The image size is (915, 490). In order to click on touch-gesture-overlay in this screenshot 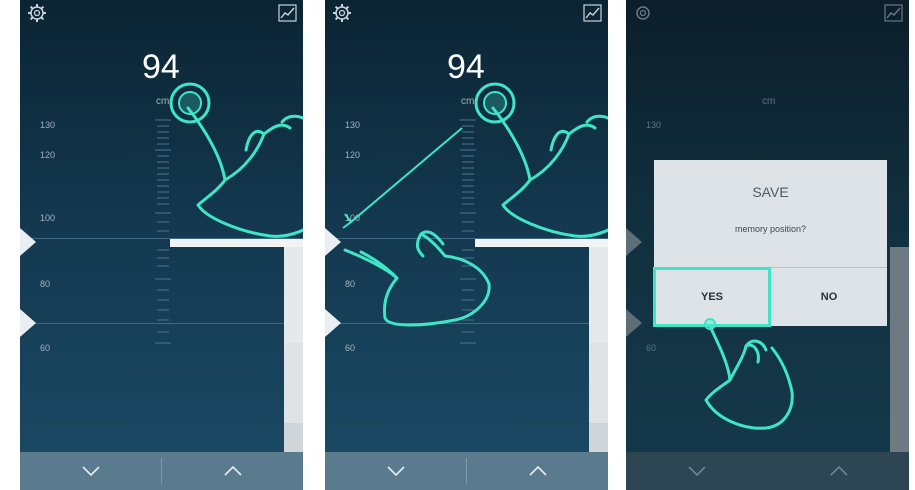, I will do `click(236, 160)`.